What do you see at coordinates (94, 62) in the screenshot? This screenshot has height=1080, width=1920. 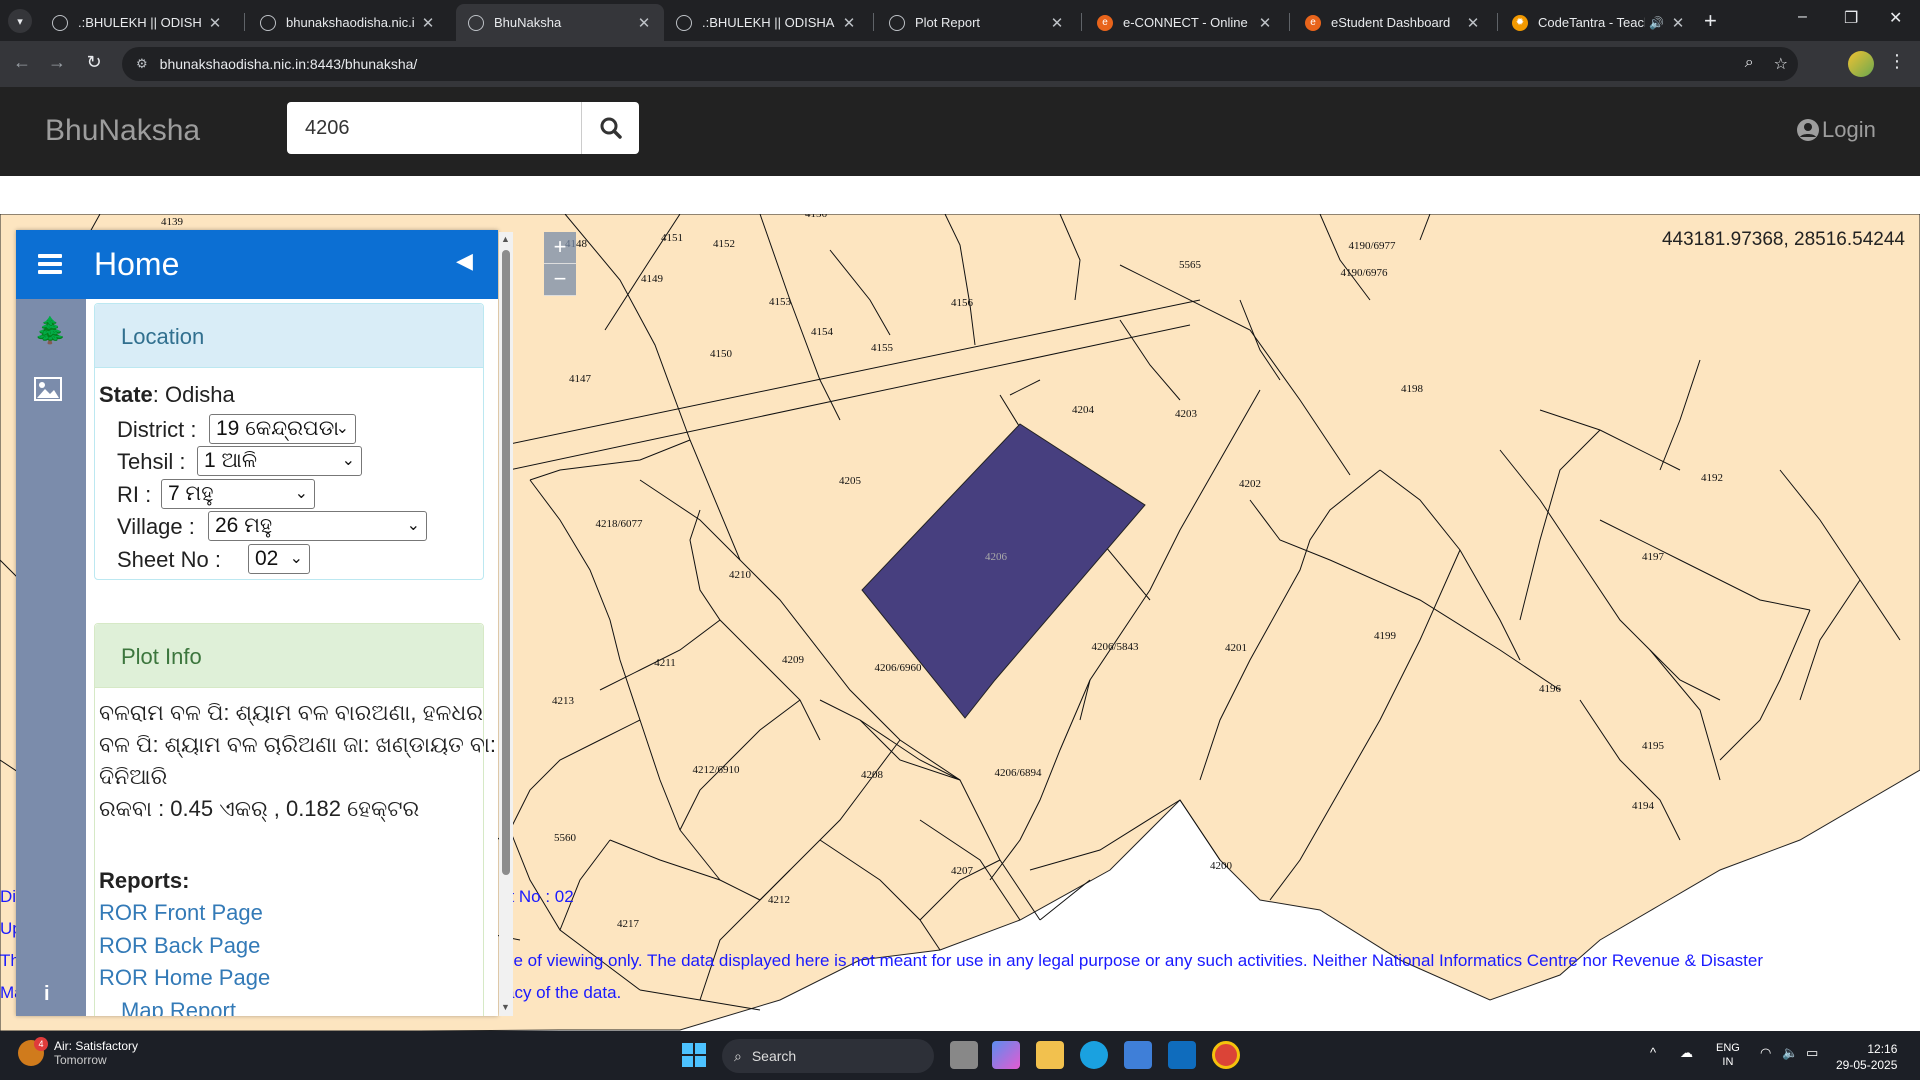 I see `reload-icon: ↻` at bounding box center [94, 62].